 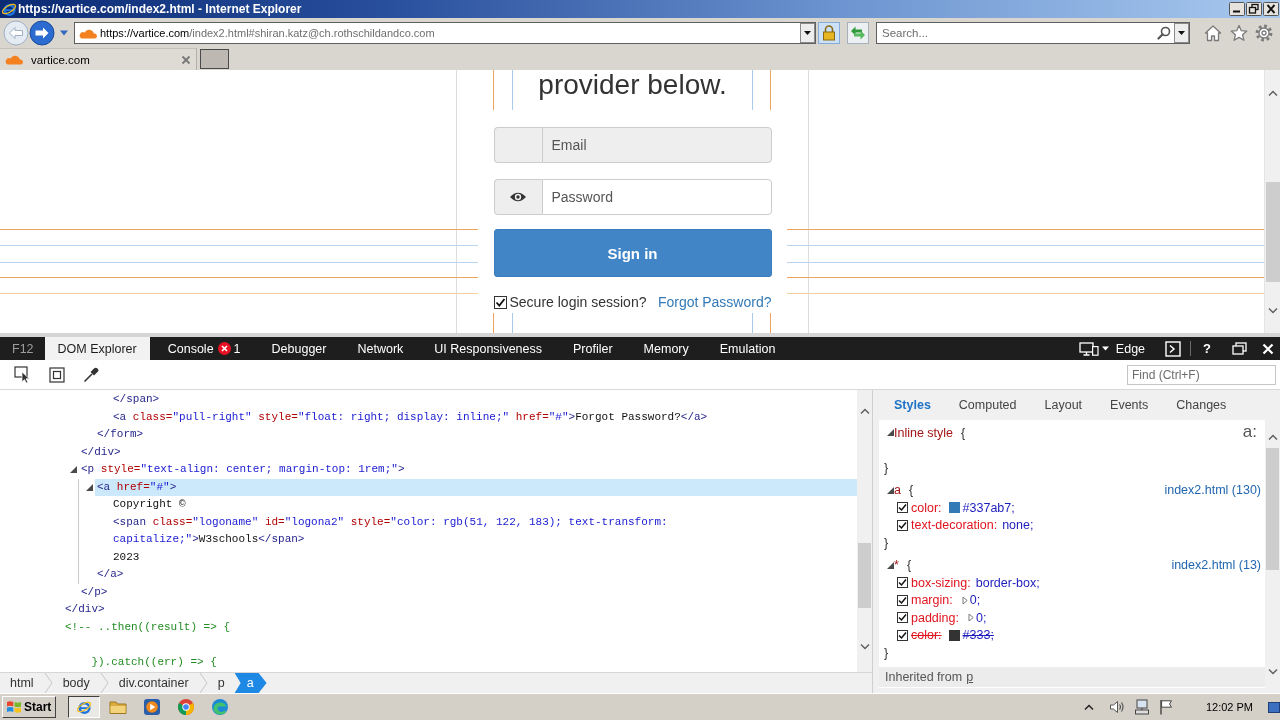 I want to click on select-element-icon, so click(x=23, y=374).